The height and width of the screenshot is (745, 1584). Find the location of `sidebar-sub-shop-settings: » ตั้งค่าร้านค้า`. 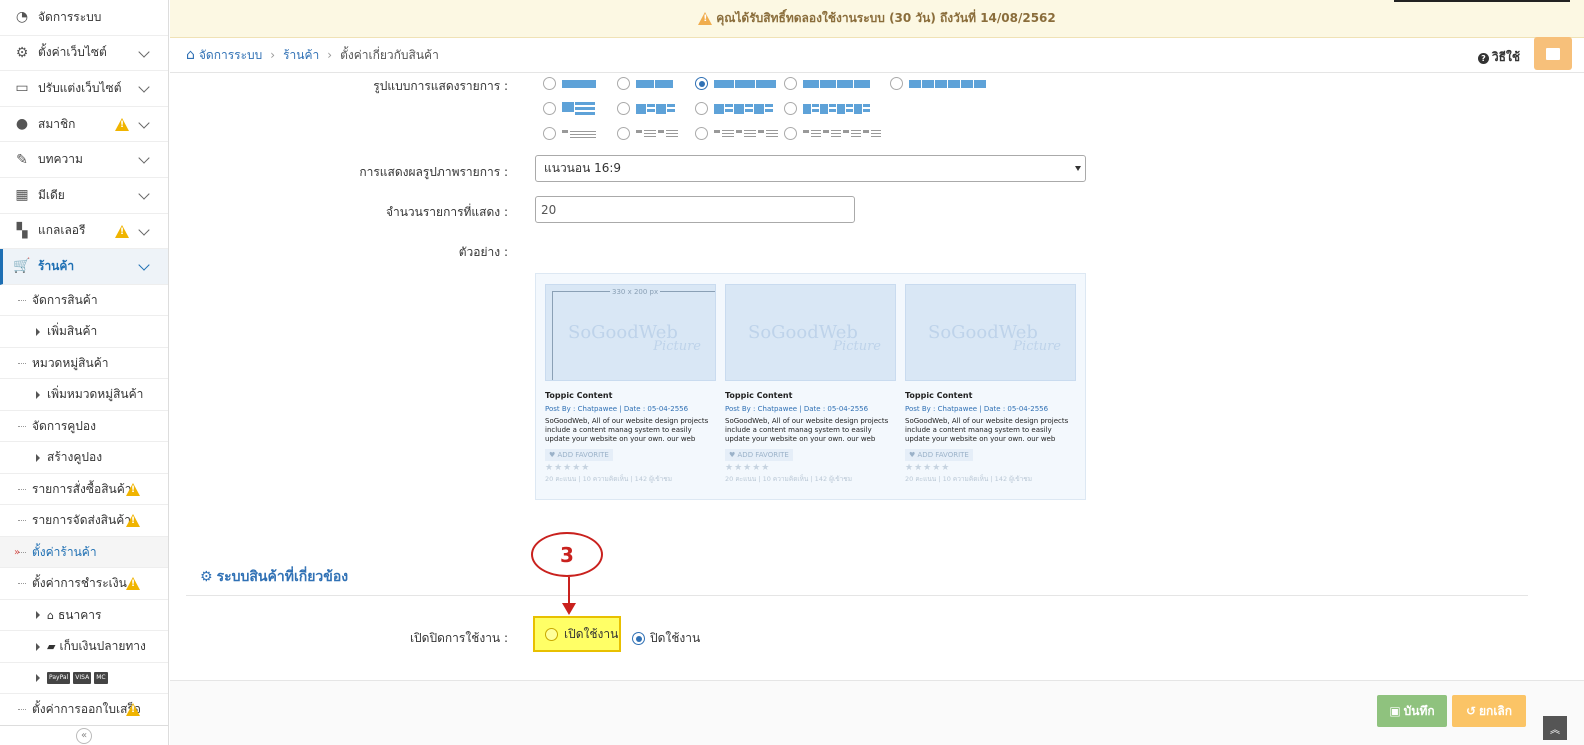

sidebar-sub-shop-settings: » ตั้งค่าร้านค้า is located at coordinates (84, 552).